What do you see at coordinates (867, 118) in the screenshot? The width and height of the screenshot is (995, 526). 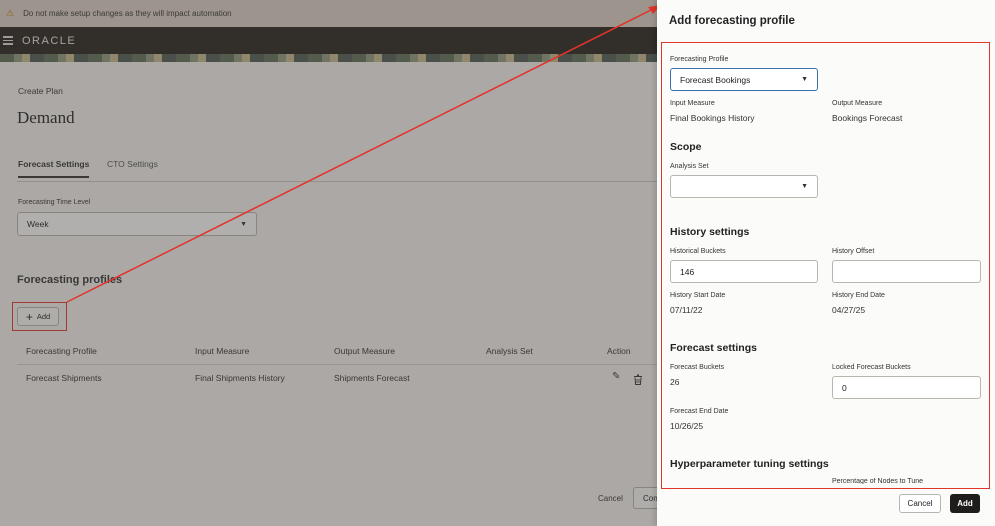 I see `output-measure-value: Bookings Forecast` at bounding box center [867, 118].